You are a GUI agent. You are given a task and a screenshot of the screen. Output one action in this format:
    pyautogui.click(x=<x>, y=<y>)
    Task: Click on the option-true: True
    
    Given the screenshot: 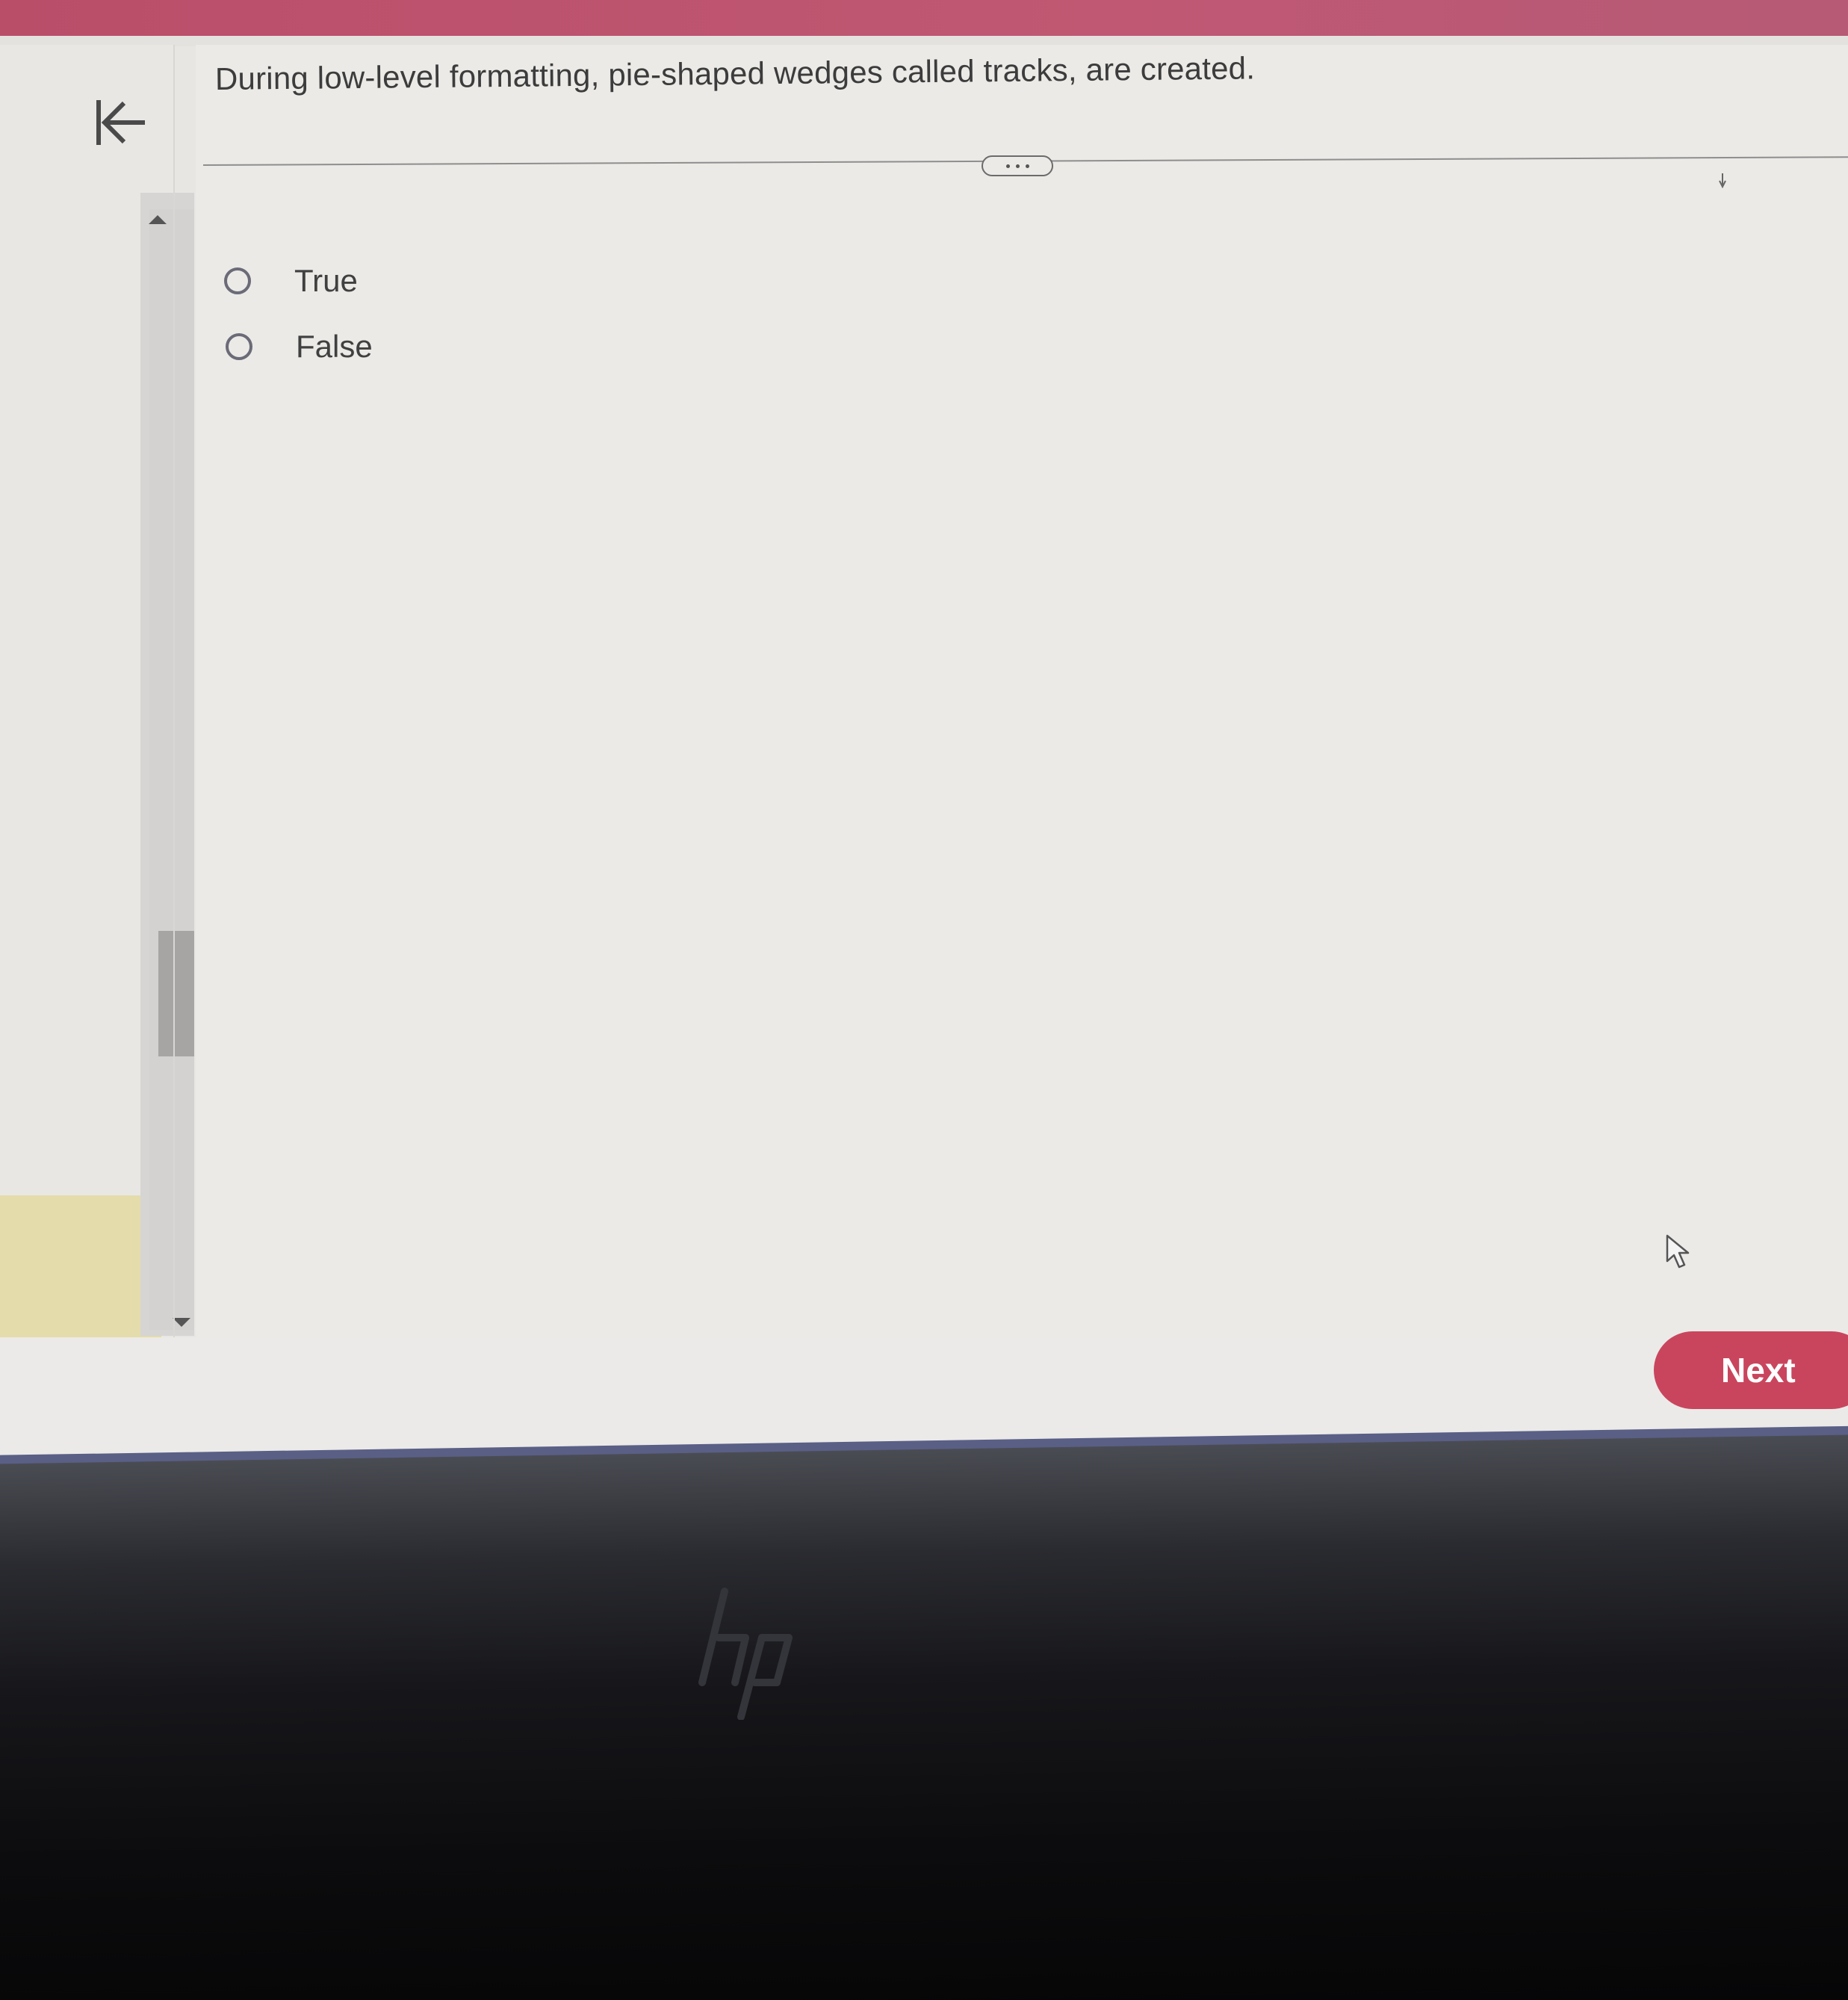 What is the action you would take?
    pyautogui.click(x=291, y=281)
    